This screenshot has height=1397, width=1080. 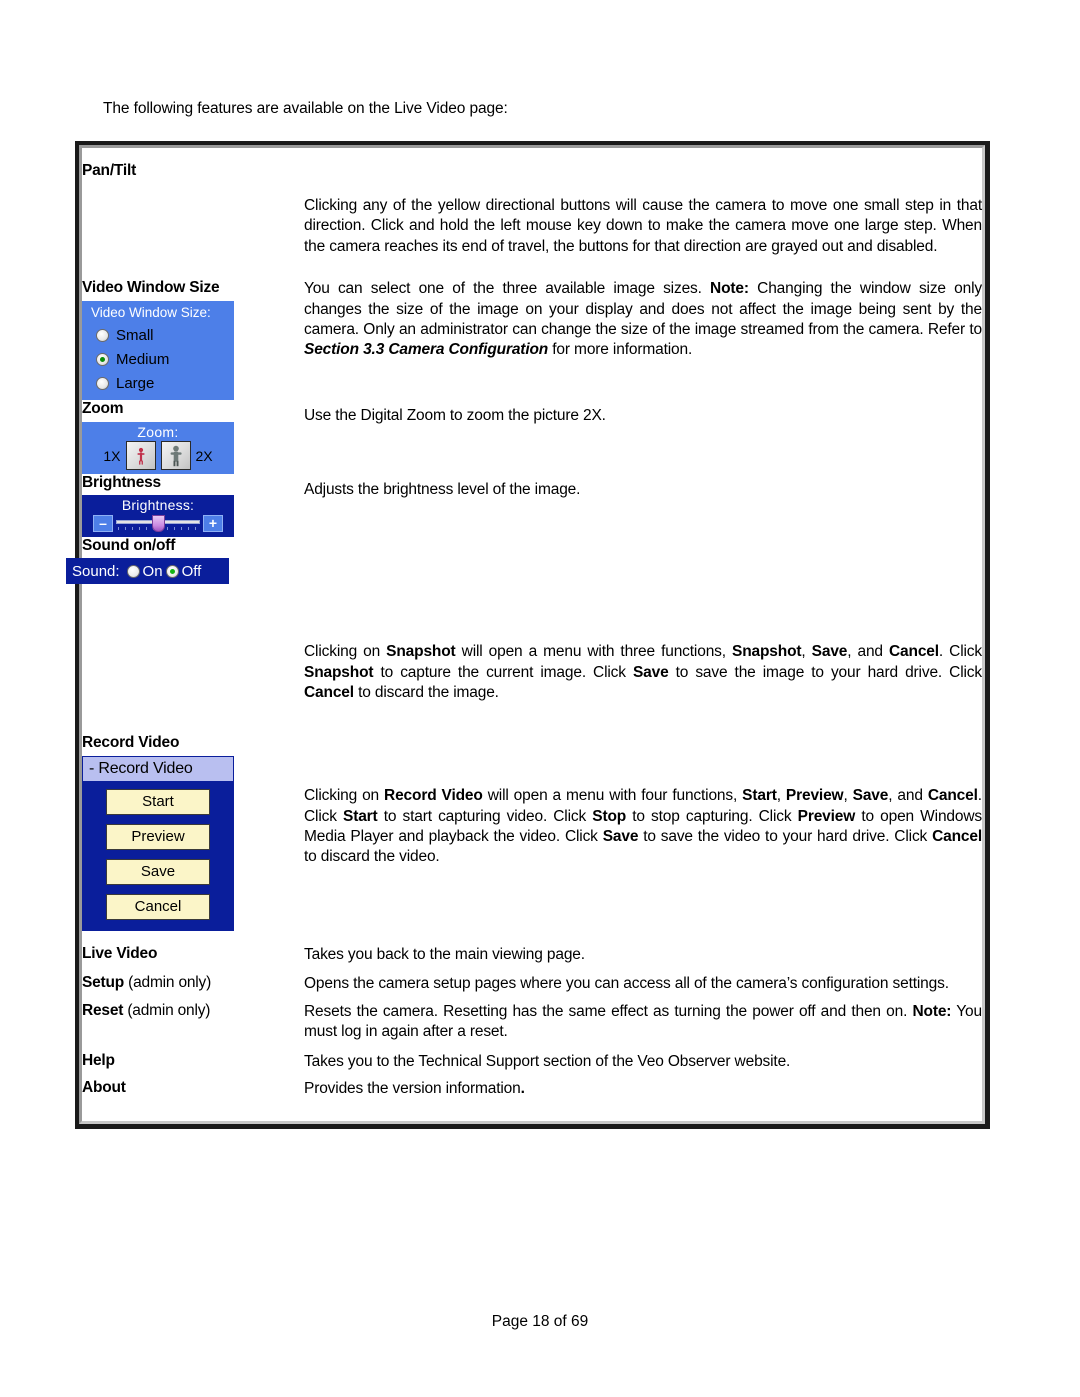 I want to click on row-desc-live-video: Takes you back to the main viewing page., so click(x=444, y=955).